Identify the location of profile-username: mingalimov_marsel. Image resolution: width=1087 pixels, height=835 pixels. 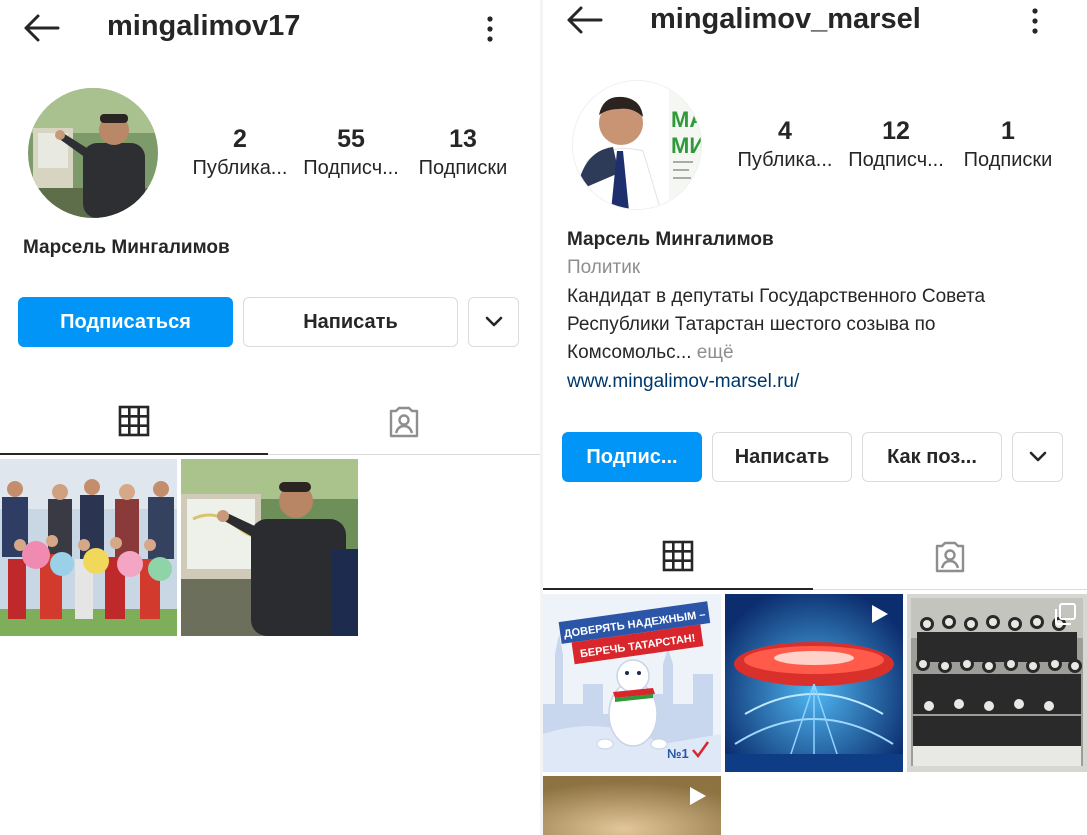
(785, 19).